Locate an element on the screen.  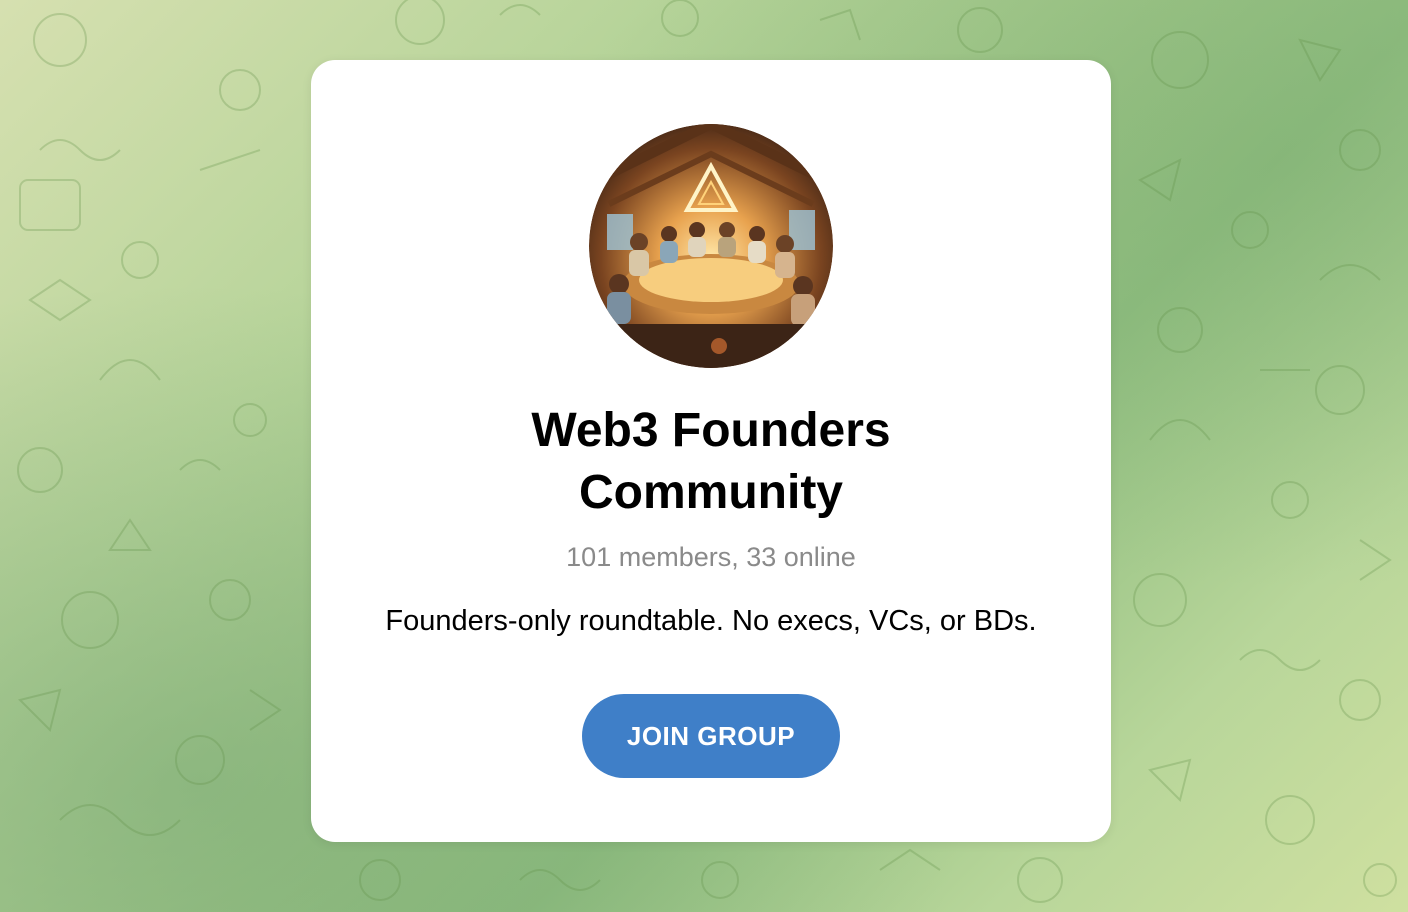
join-group-button: JOIN GROUP is located at coordinates (711, 736).